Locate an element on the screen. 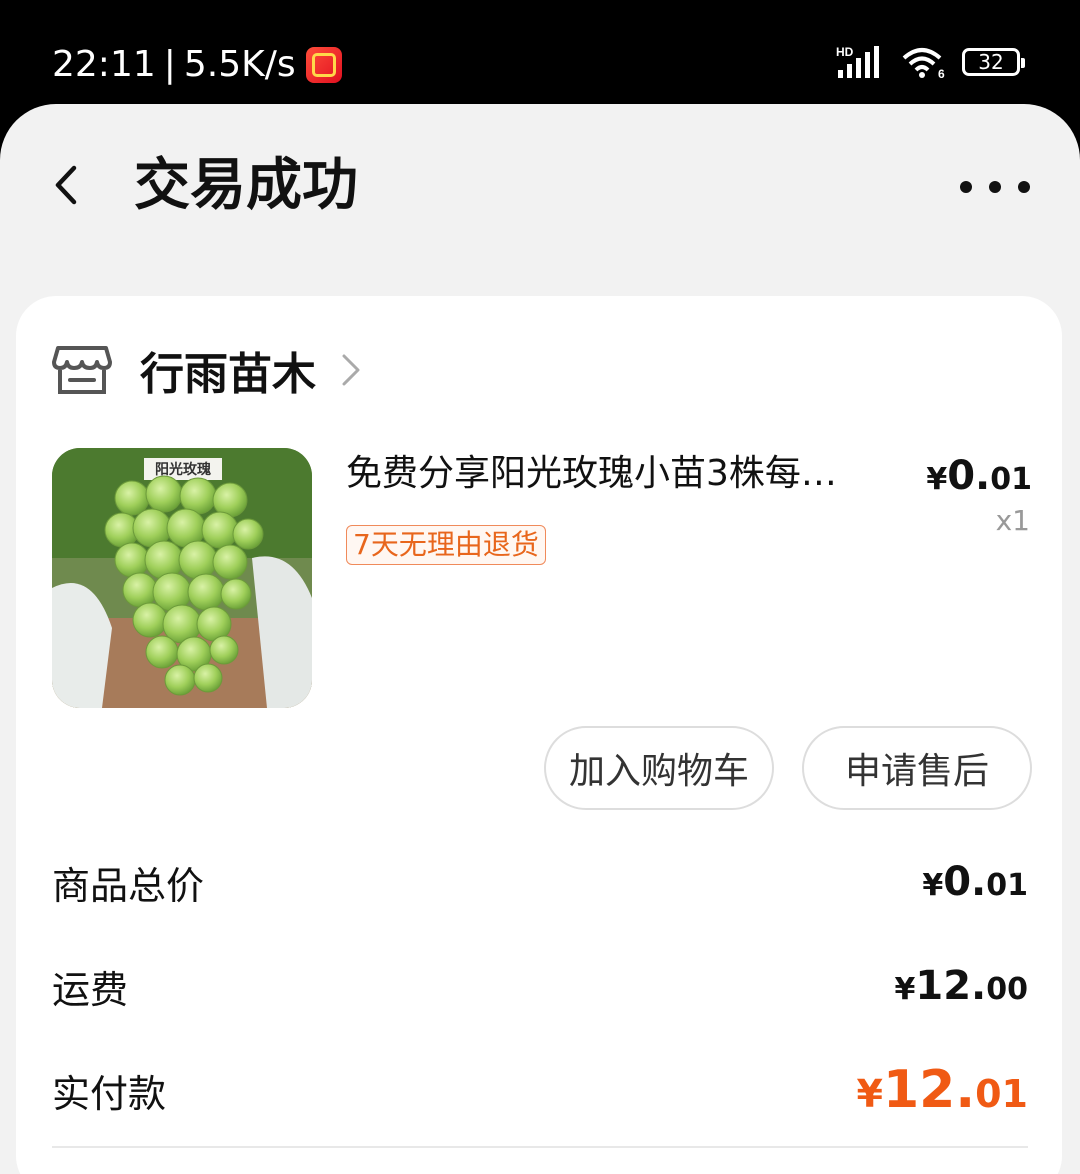 Image resolution: width=1080 pixels, height=1174 pixels. amount-decimal: 00 is located at coordinates (1007, 989).